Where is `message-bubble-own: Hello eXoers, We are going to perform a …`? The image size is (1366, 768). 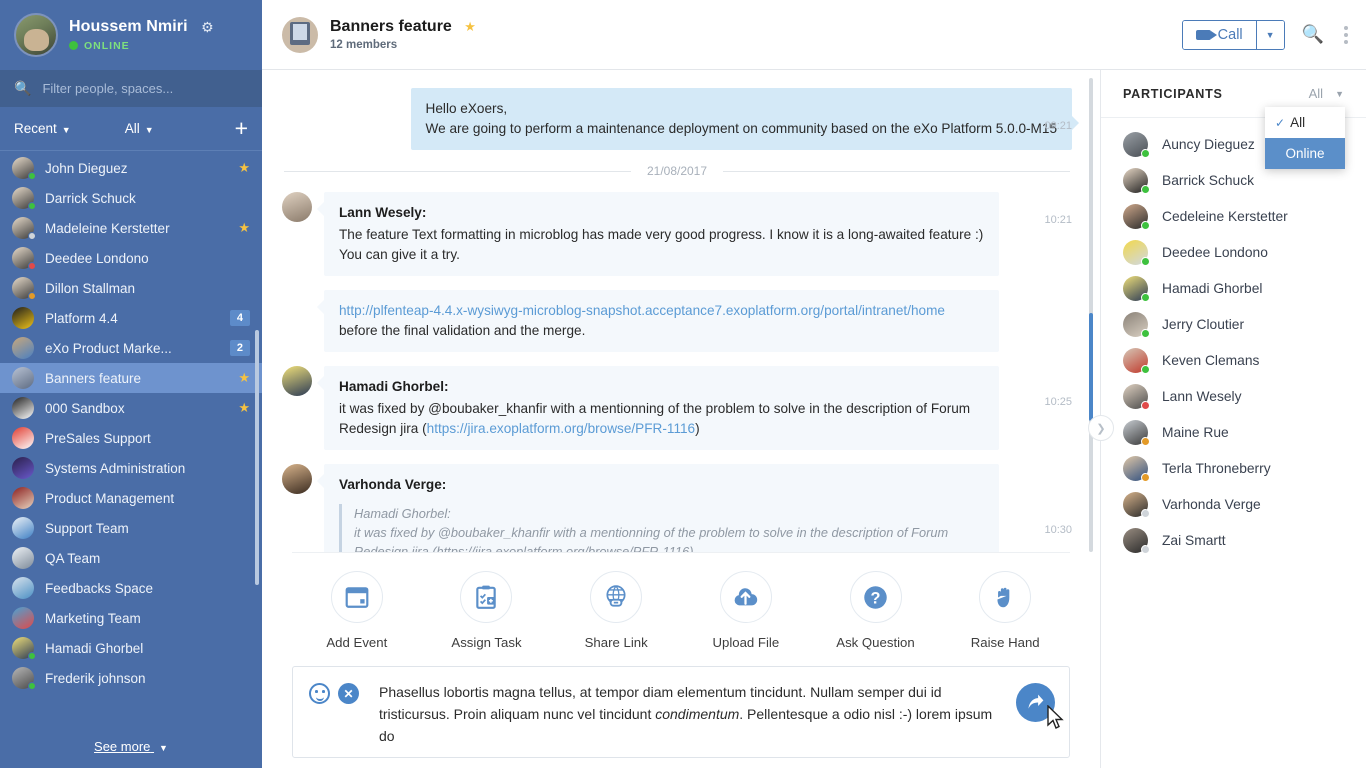
message-bubble-own: Hello eXoers, We are going to perform a … is located at coordinates (745, 119).